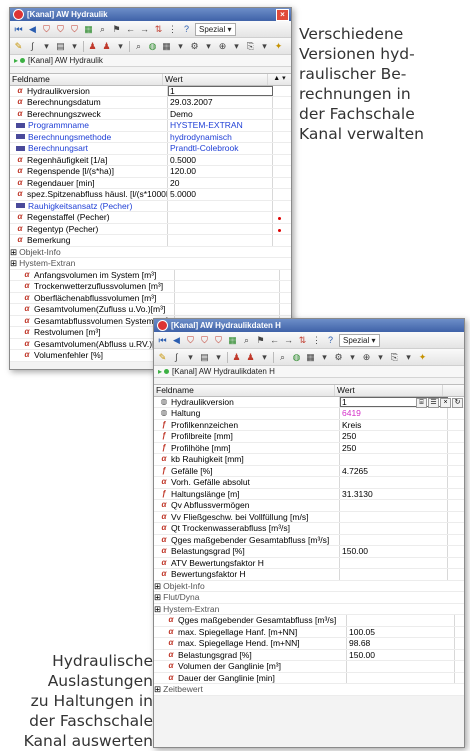 The width and height of the screenshot is (470, 751). I want to click on search-icon: ⌕, so click(138, 46).